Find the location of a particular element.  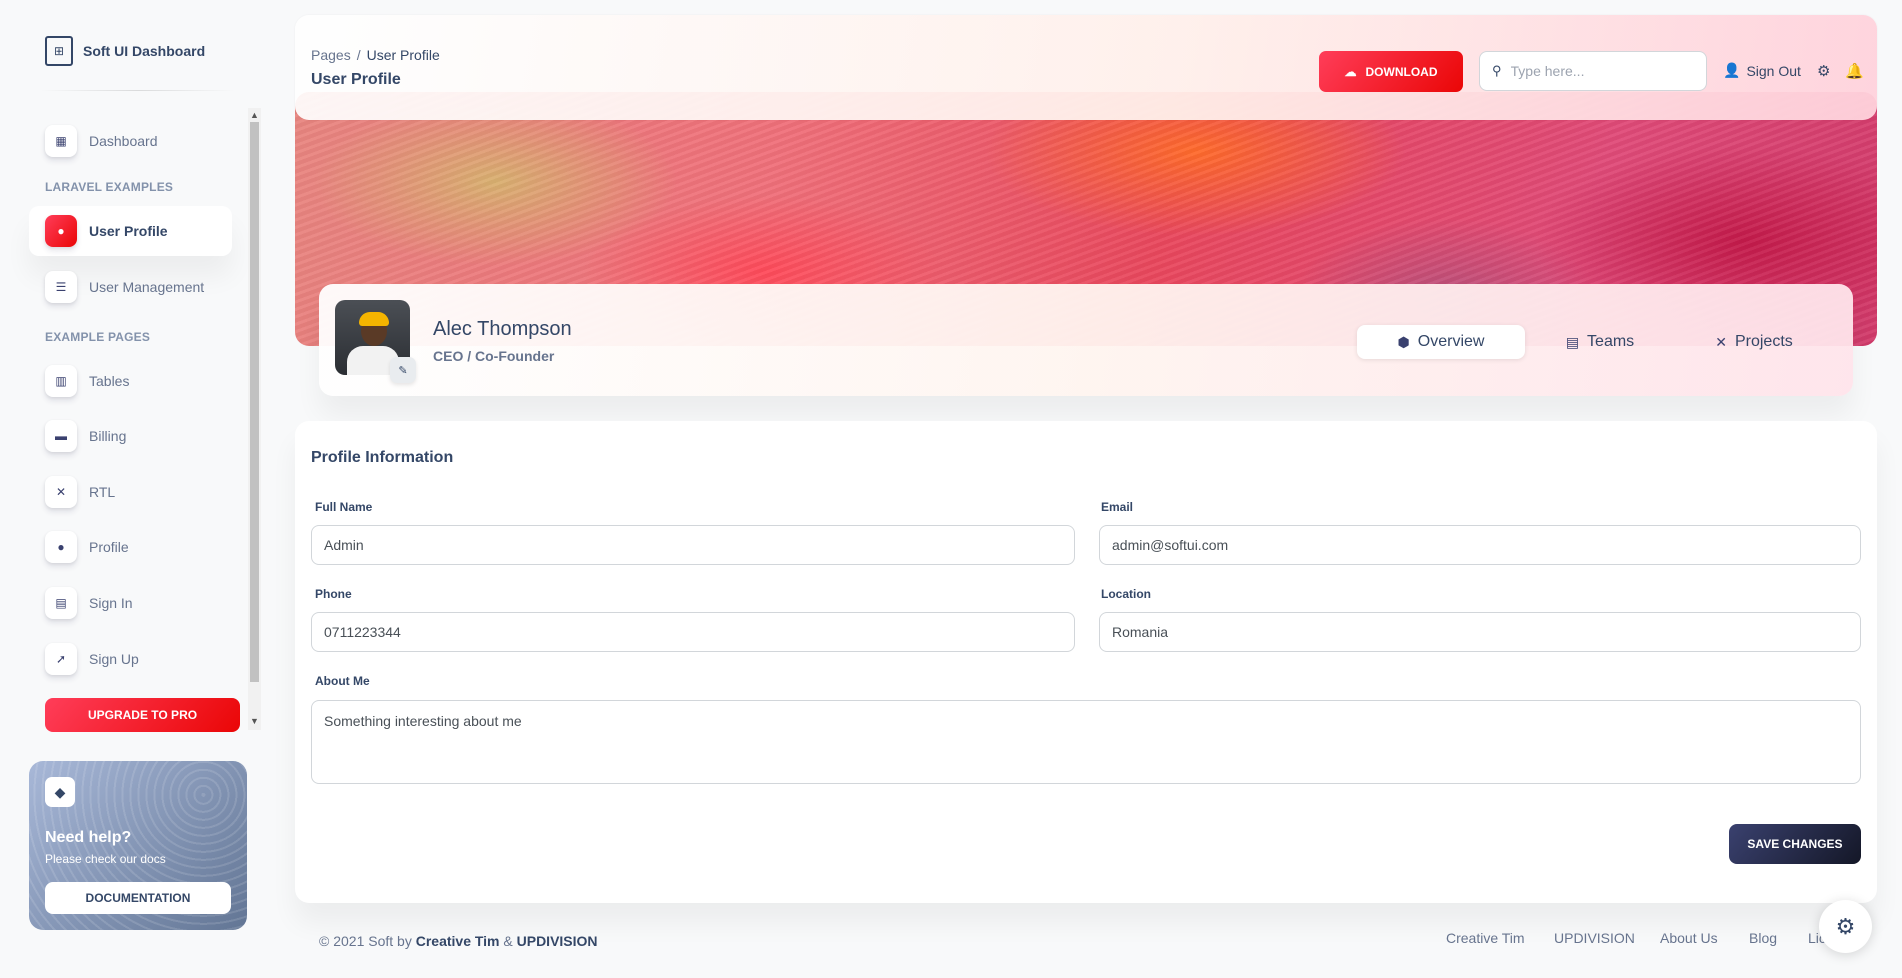

sidebar-item-label: Billing is located at coordinates (108, 436).